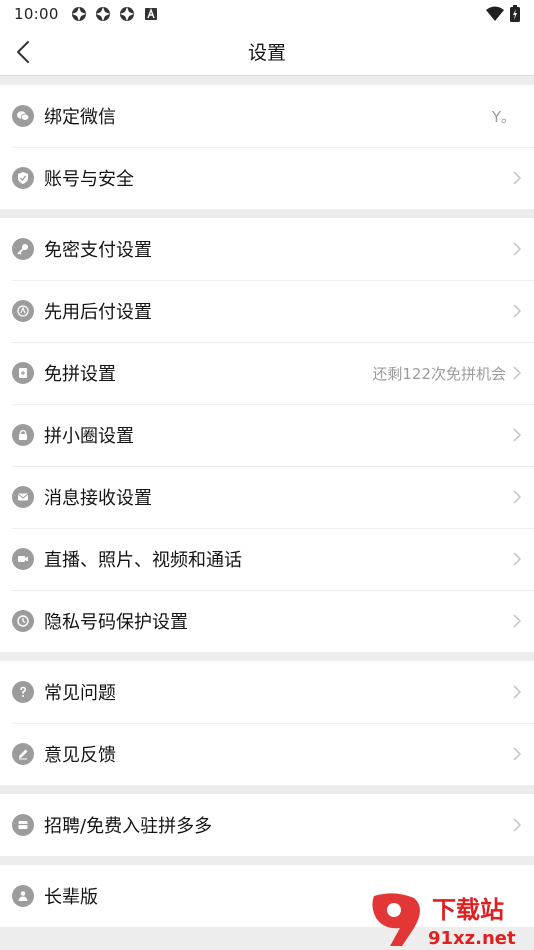  I want to click on settings-item-label: 隐私号码保护设置, so click(116, 622).